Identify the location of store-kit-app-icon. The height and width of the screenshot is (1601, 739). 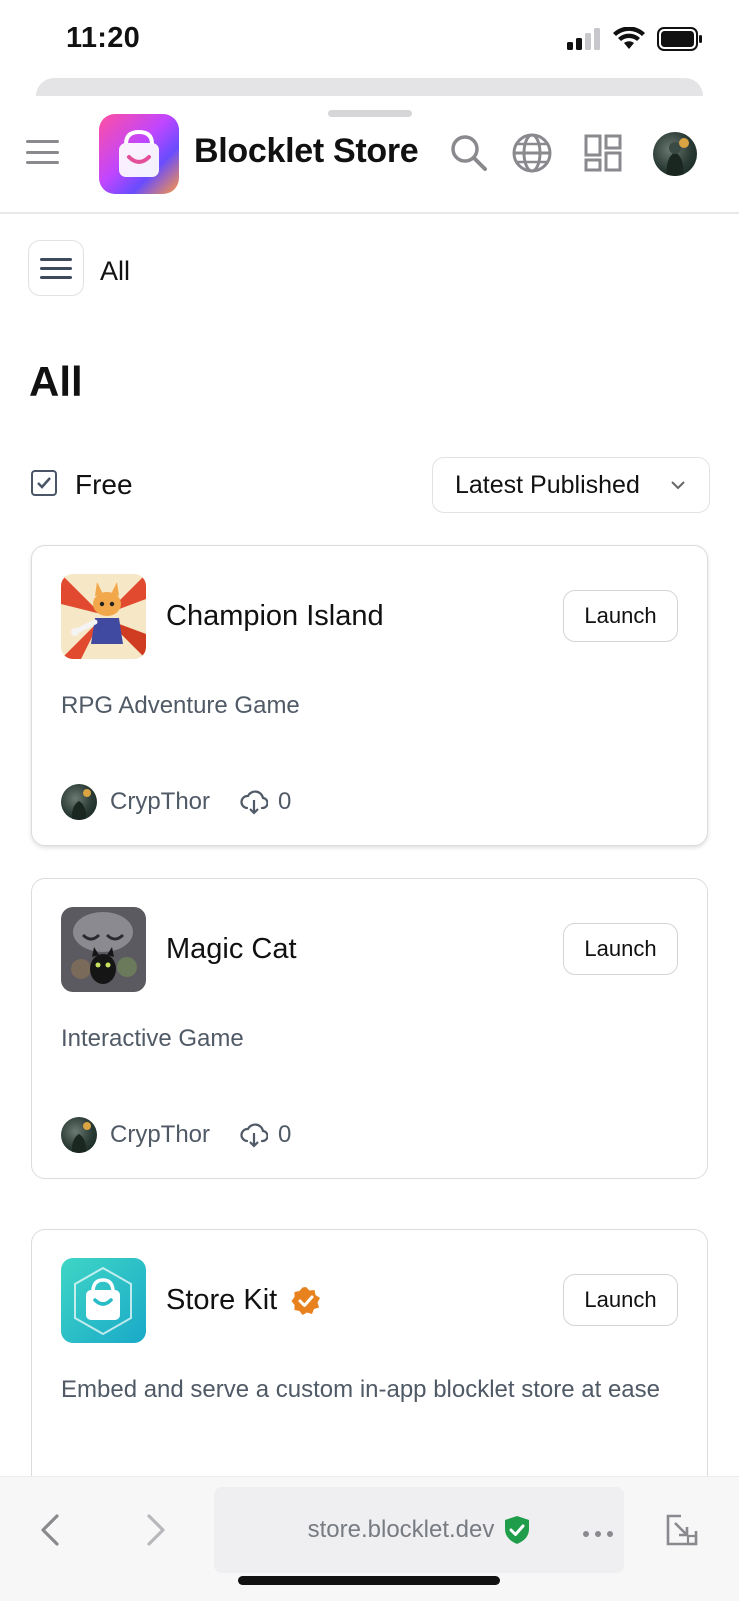
(103, 1300).